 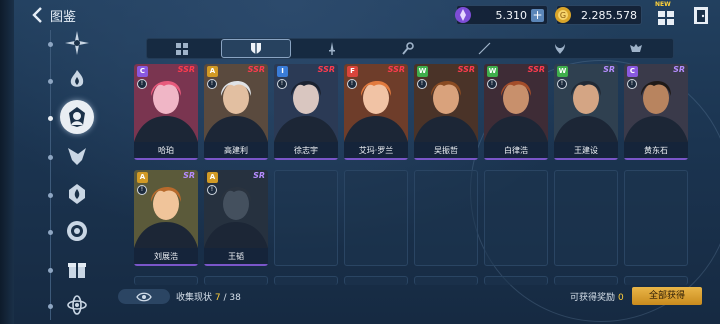 I want to click on character-card: A! SSR 高建利, so click(x=236, y=112).